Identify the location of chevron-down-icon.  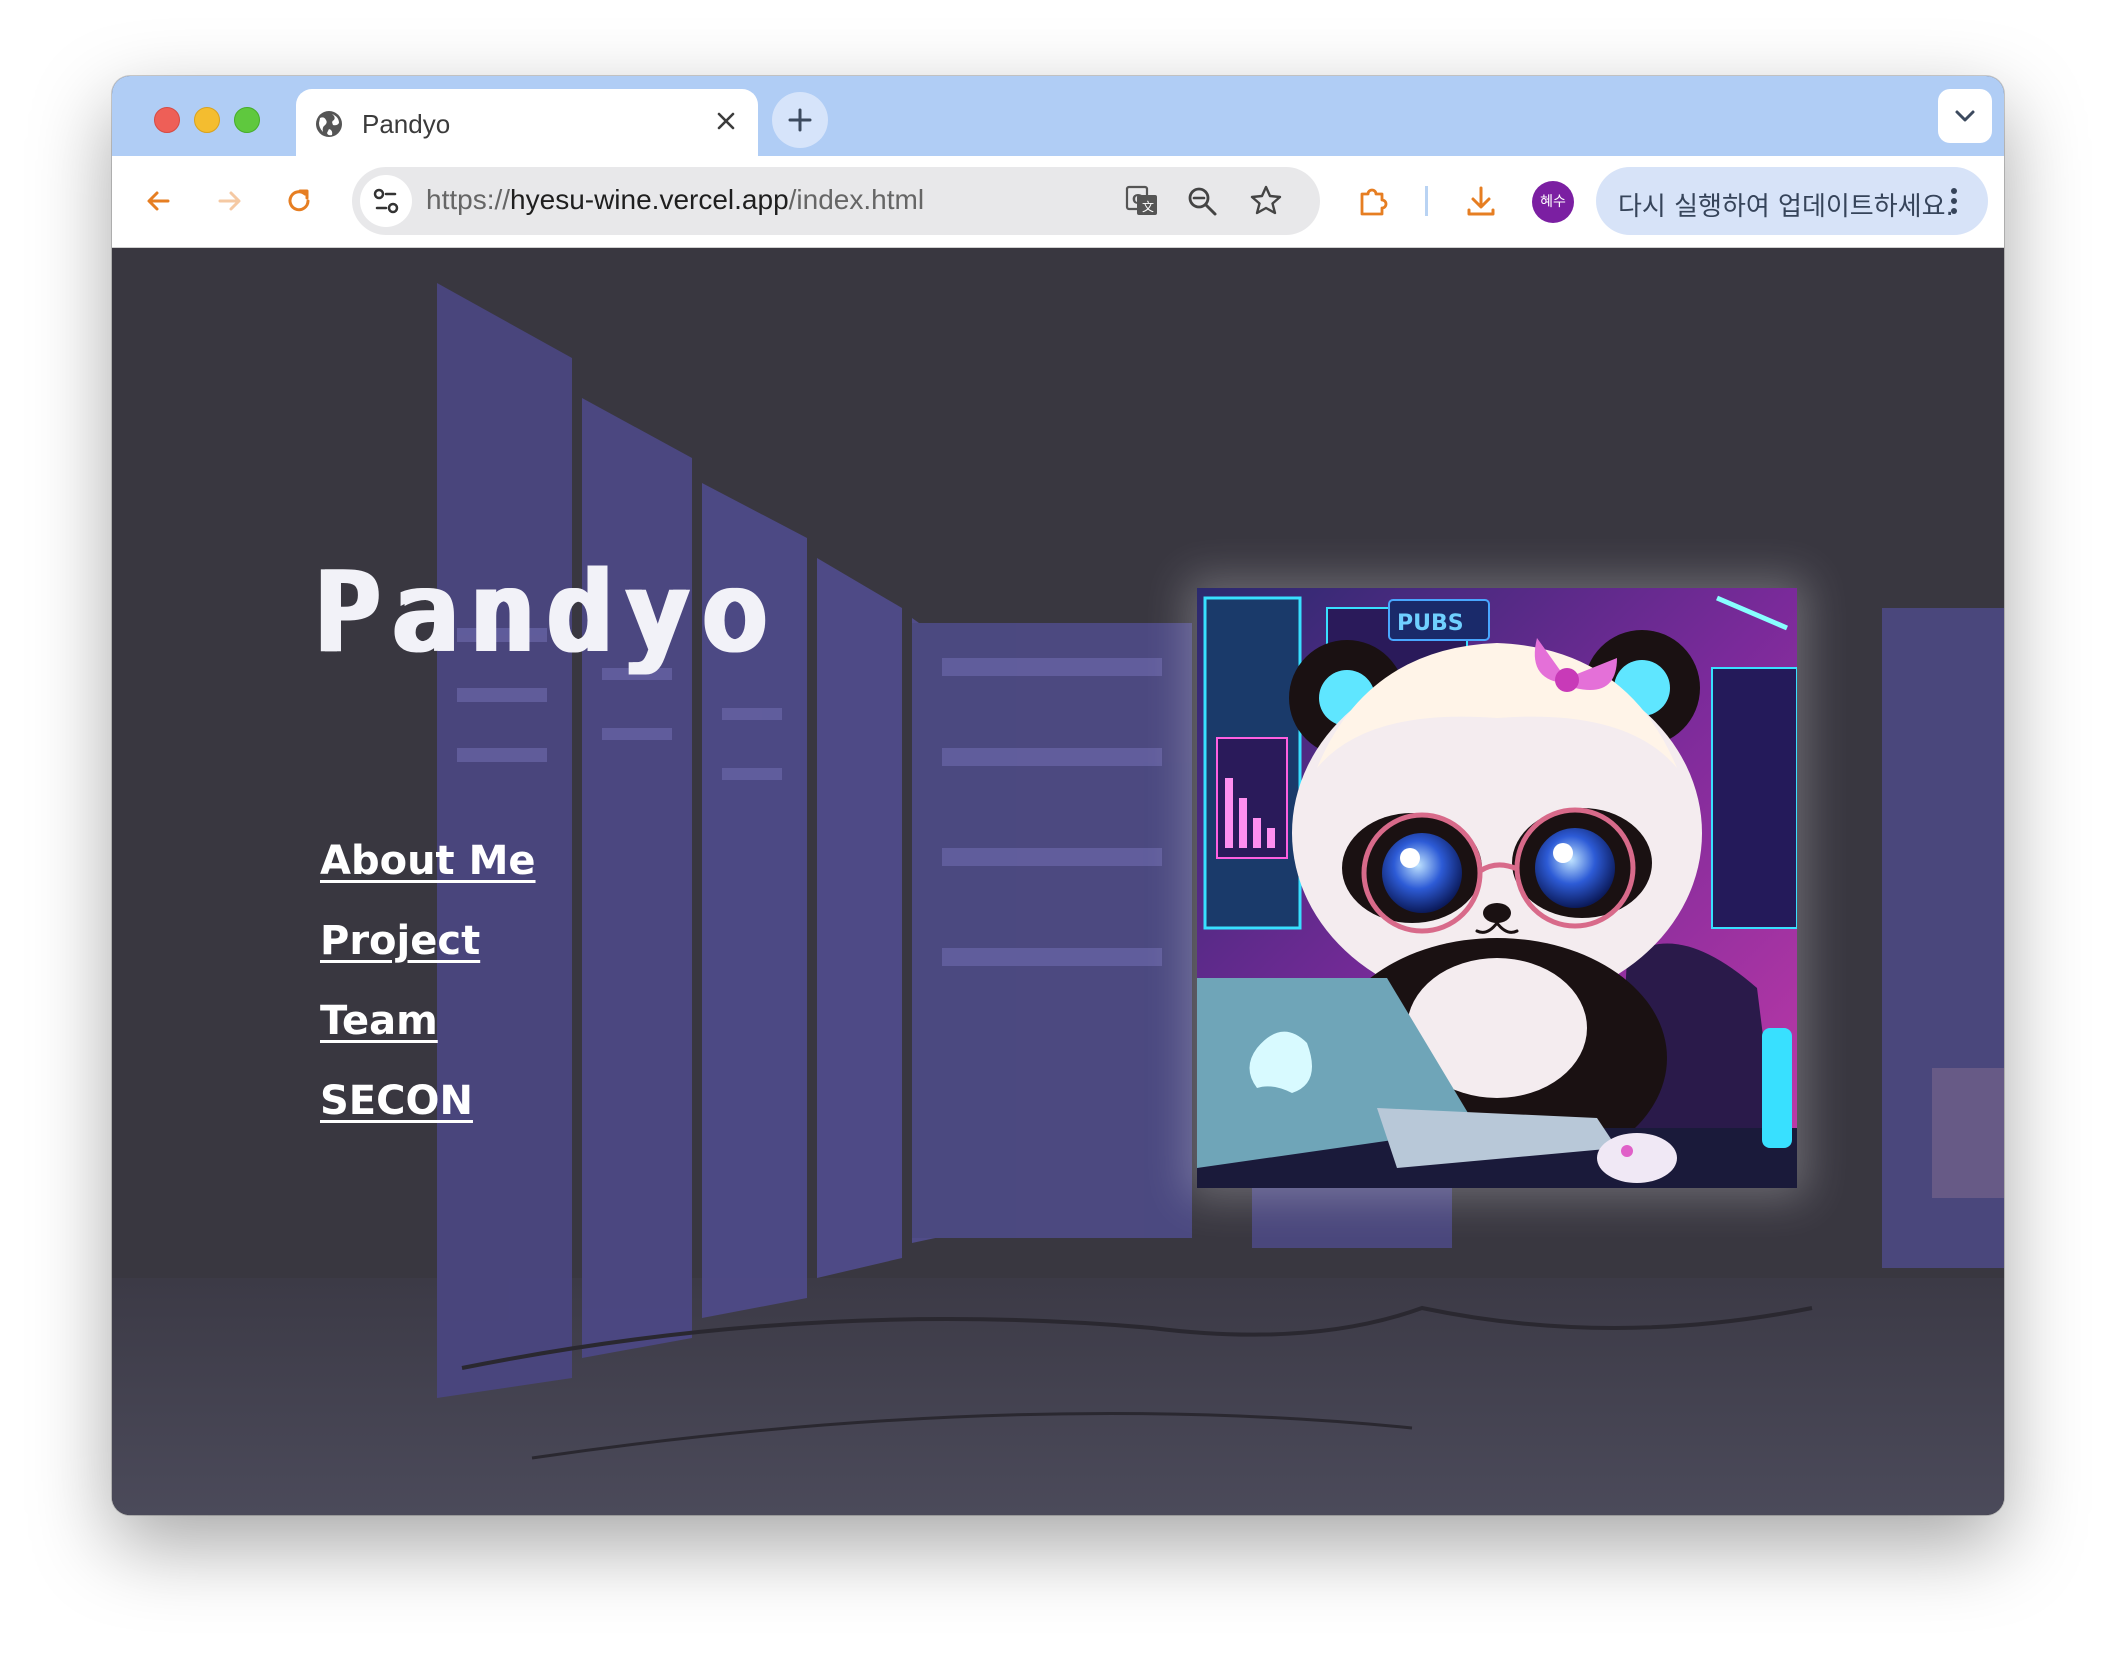
(1965, 116).